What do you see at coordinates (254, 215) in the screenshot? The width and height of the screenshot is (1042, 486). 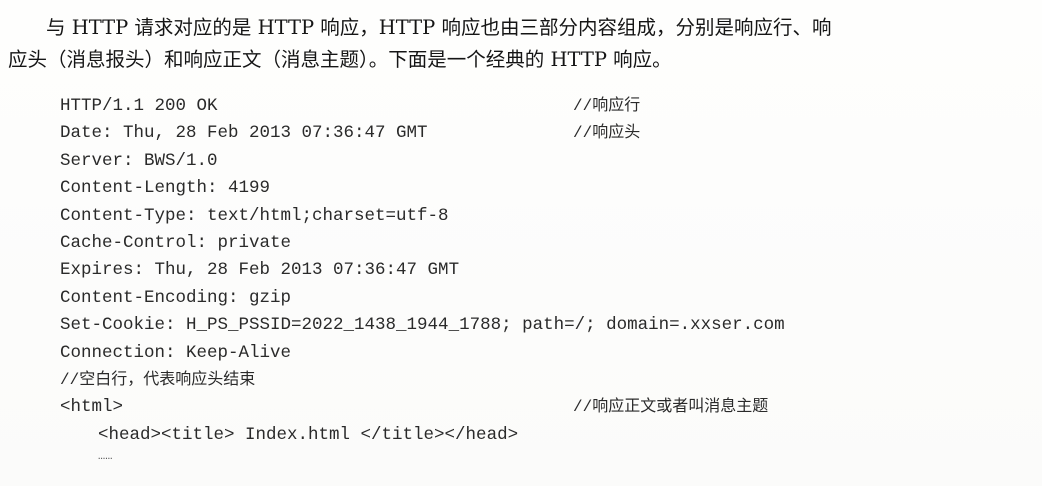 I see `content-type-header: Content-Type: text/html;charset=utf-8` at bounding box center [254, 215].